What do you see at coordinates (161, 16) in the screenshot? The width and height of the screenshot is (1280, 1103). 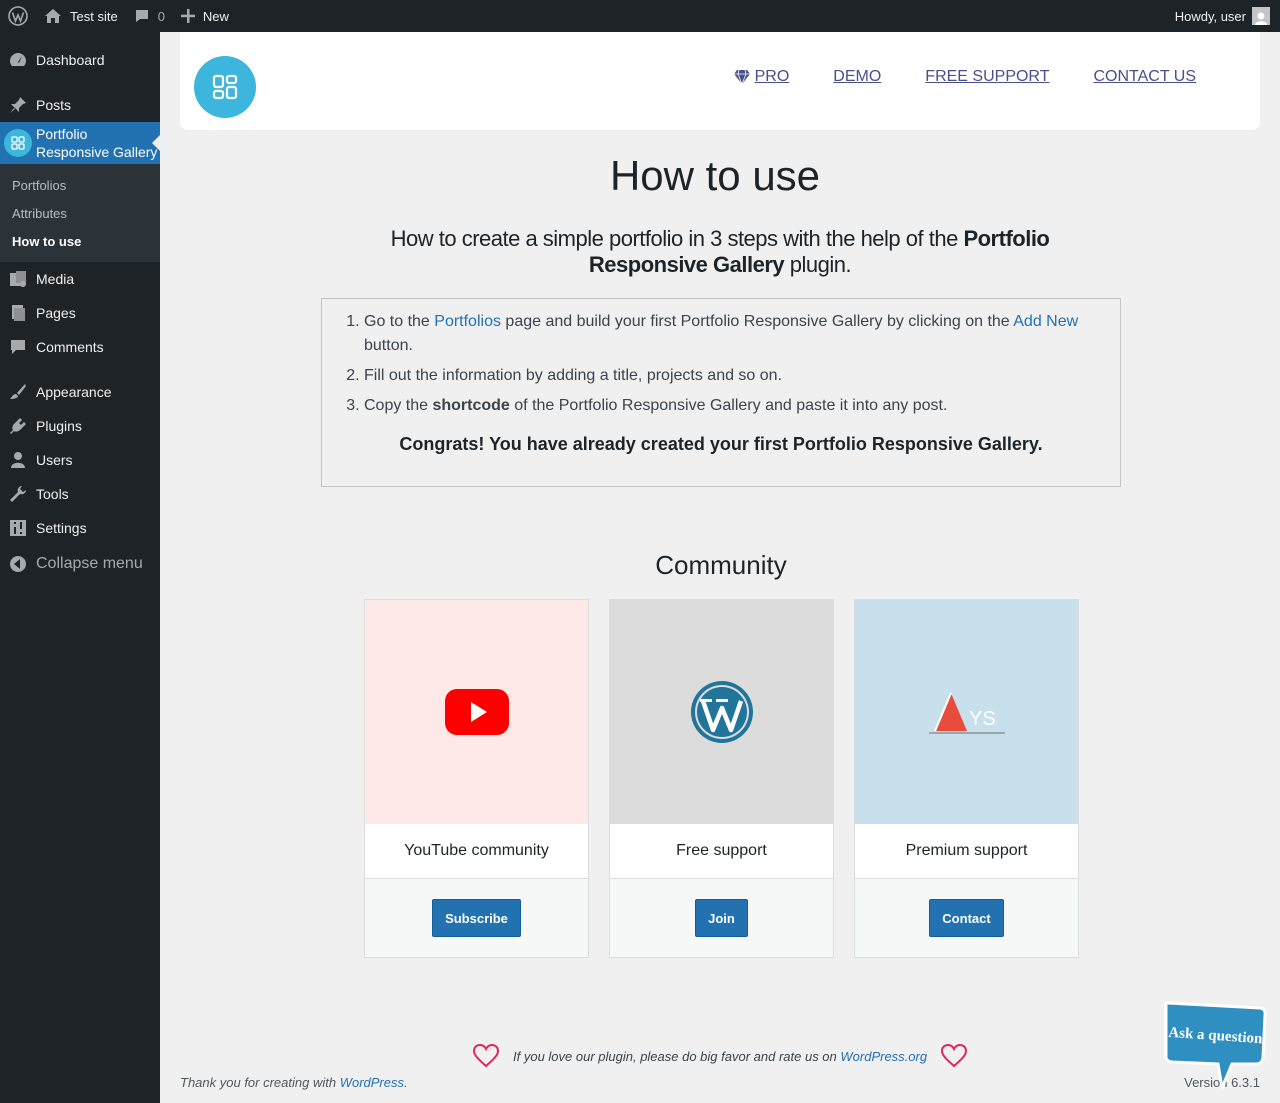 I see `comments-count: 0` at bounding box center [161, 16].